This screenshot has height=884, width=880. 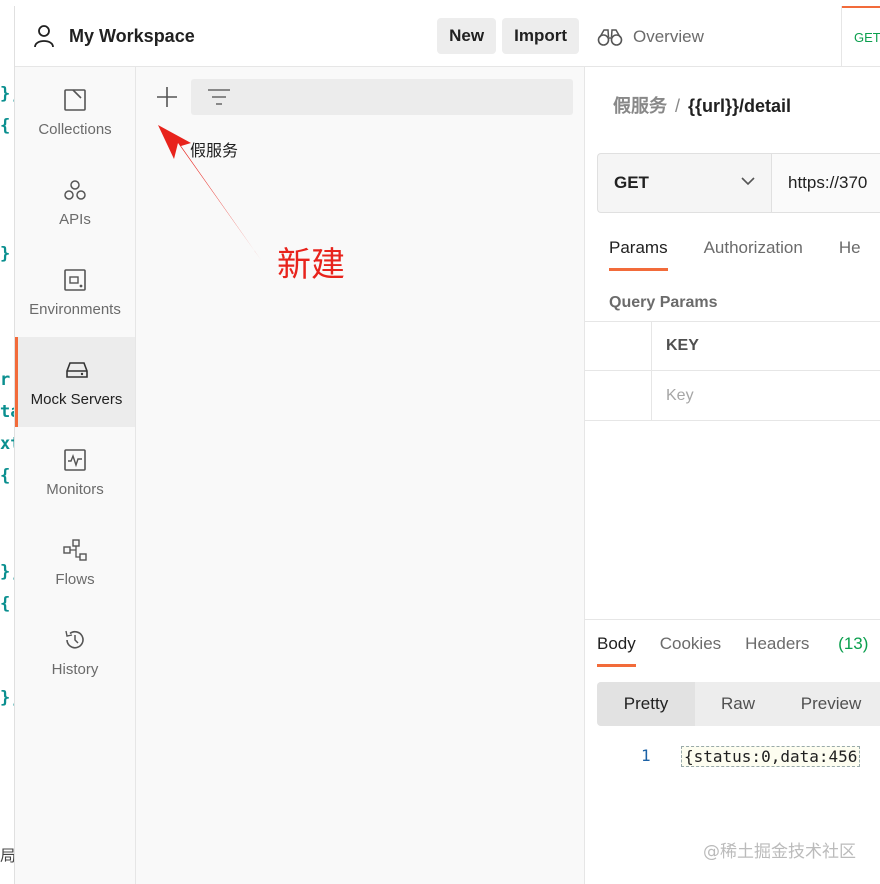 I want to click on annotation-label: 新建, so click(x=311, y=265).